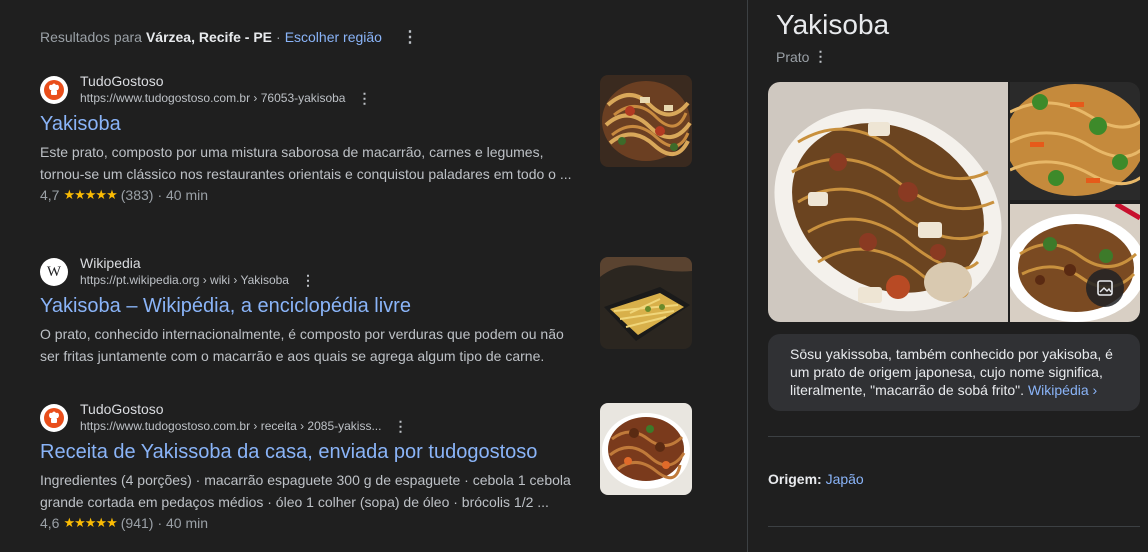  Describe the element at coordinates (91, 37) in the screenshot. I see `region-prefix: Resultados para` at that location.